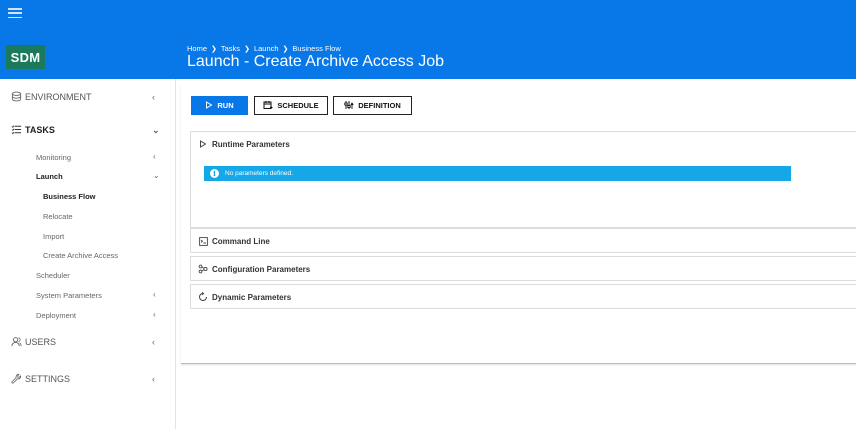 This screenshot has width=856, height=429. I want to click on panel-title: Dynamic Parameters, so click(252, 297).